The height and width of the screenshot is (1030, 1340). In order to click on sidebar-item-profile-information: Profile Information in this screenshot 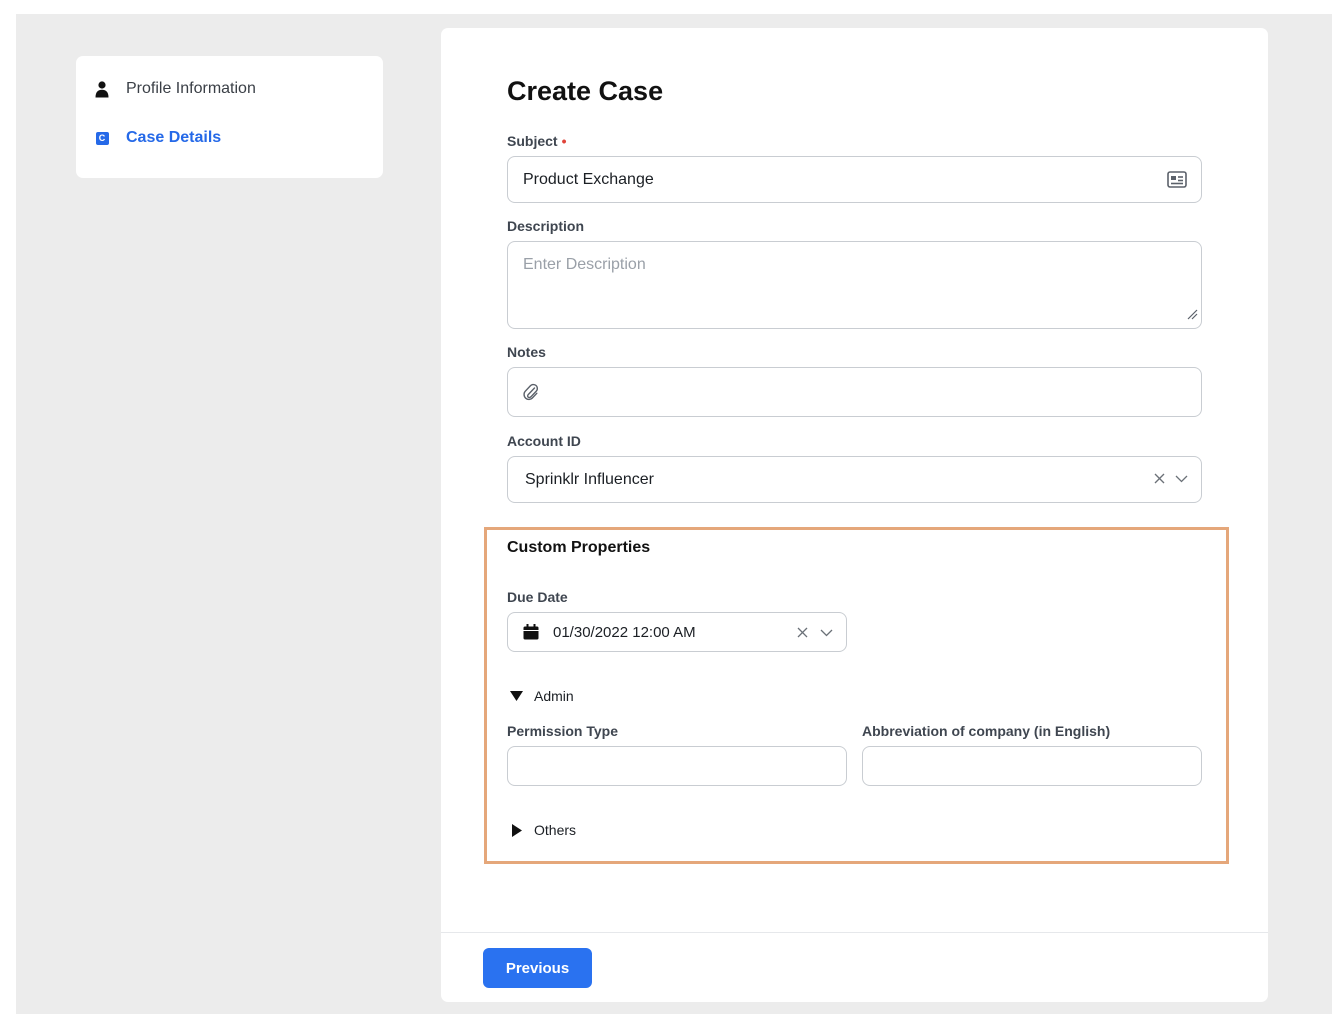, I will do `click(175, 89)`.